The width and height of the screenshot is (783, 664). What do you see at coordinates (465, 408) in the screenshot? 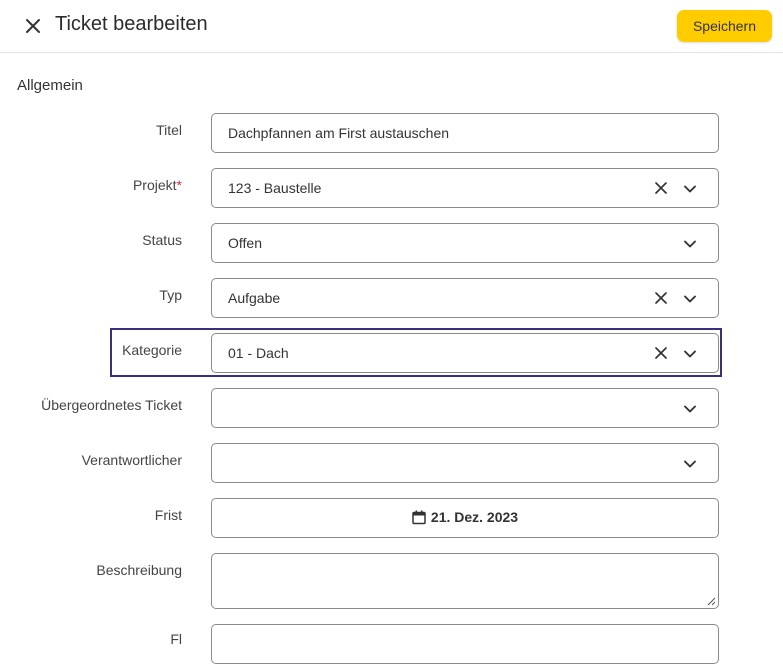
I see `uebergeordnet-select` at bounding box center [465, 408].